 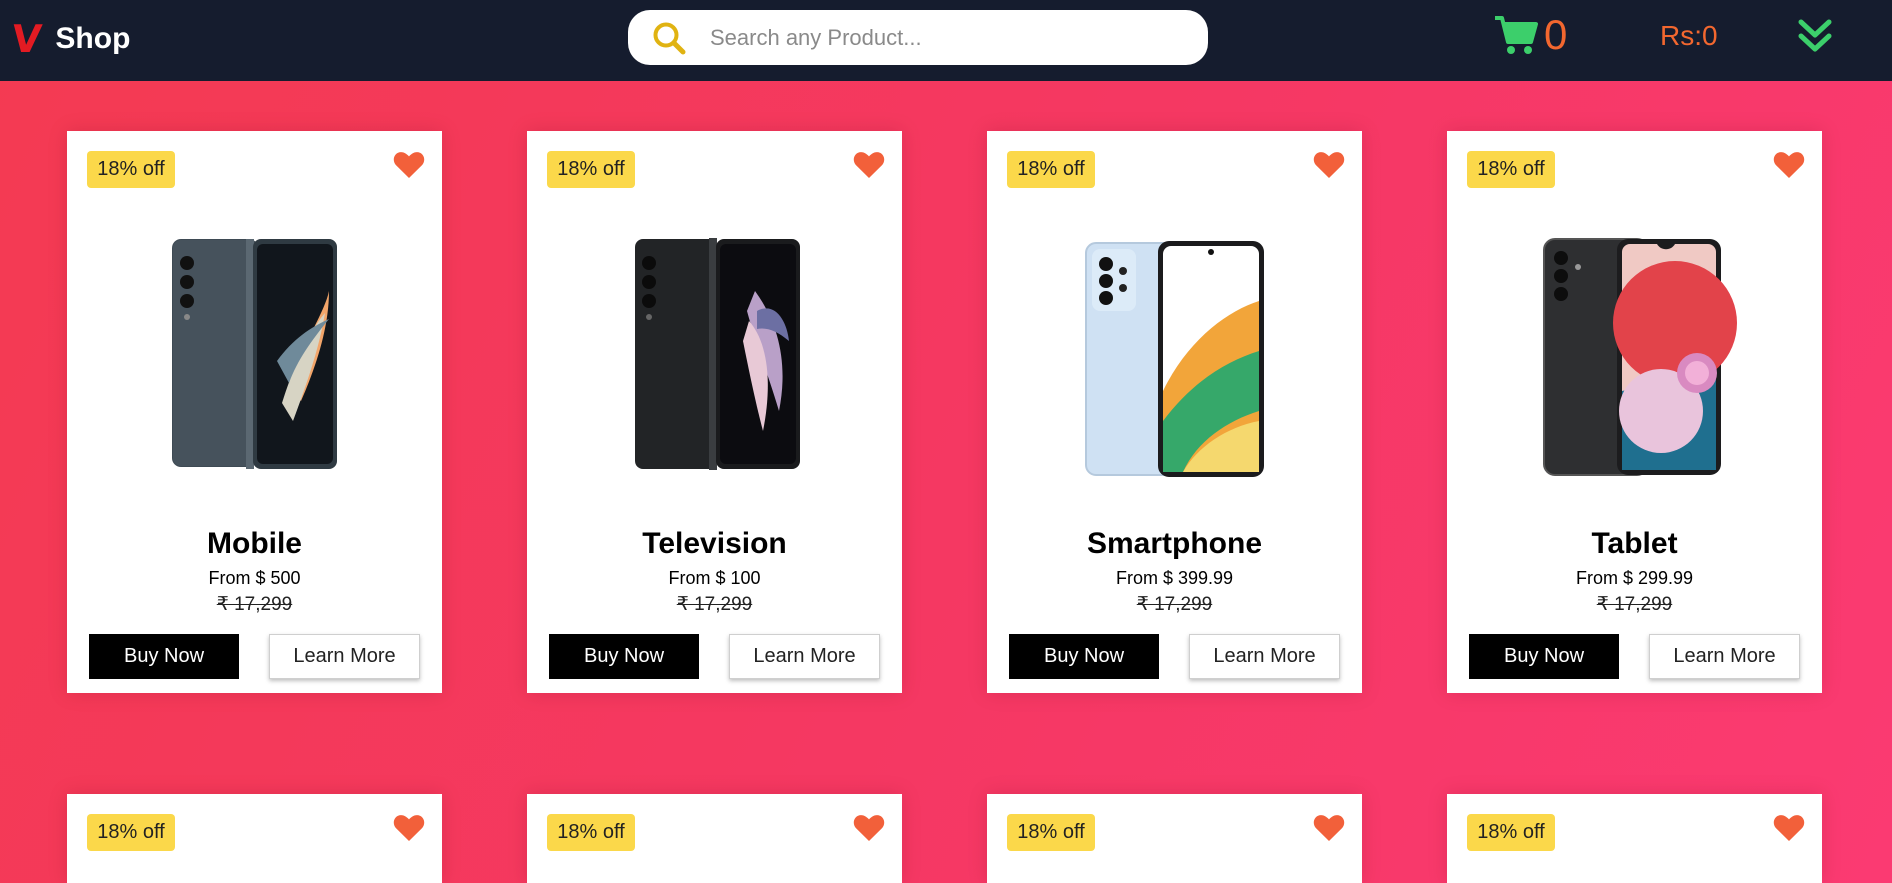 I want to click on search-input, so click(x=945, y=38).